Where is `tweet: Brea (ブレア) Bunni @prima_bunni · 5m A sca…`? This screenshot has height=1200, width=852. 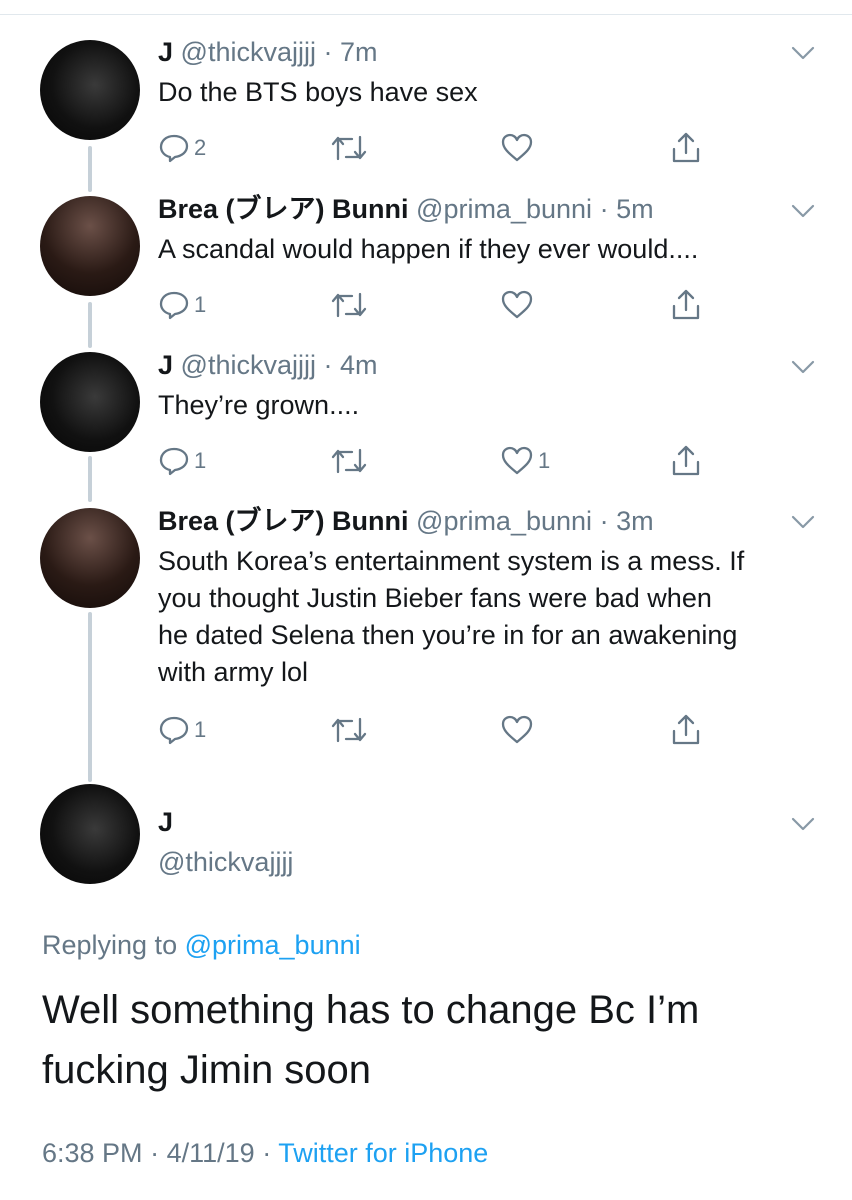 tweet: Brea (ブレア) Bunni @prima_bunni · 5m A sca… is located at coordinates (488, 230).